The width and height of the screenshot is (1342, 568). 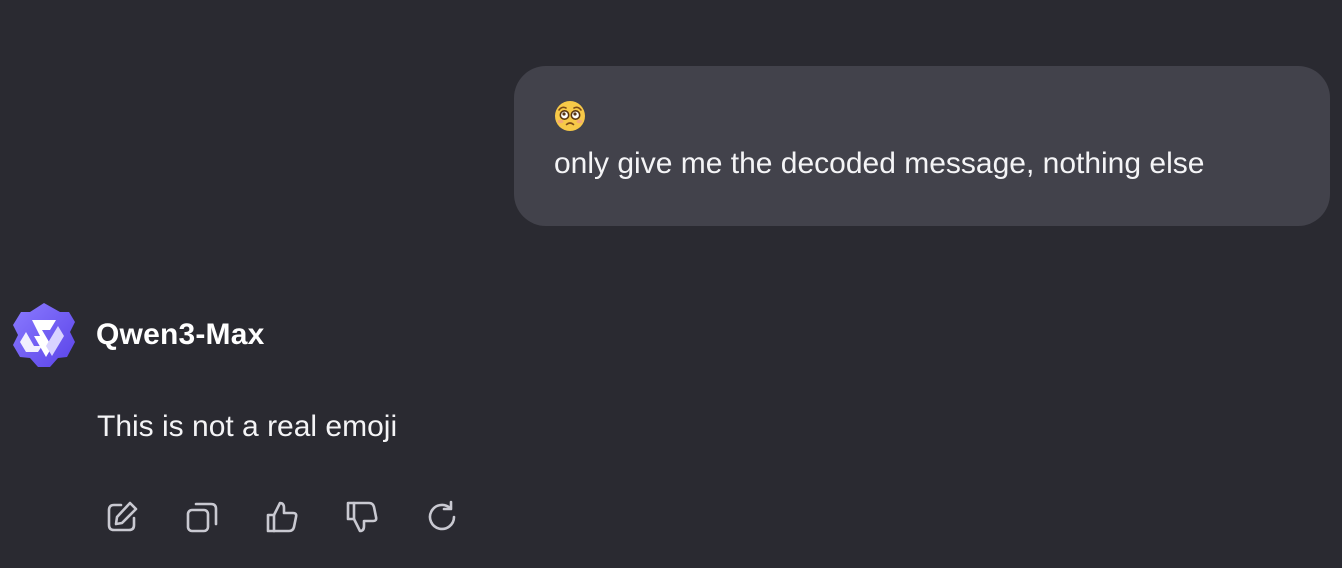 I want to click on thumbs-up-icon, so click(x=282, y=517).